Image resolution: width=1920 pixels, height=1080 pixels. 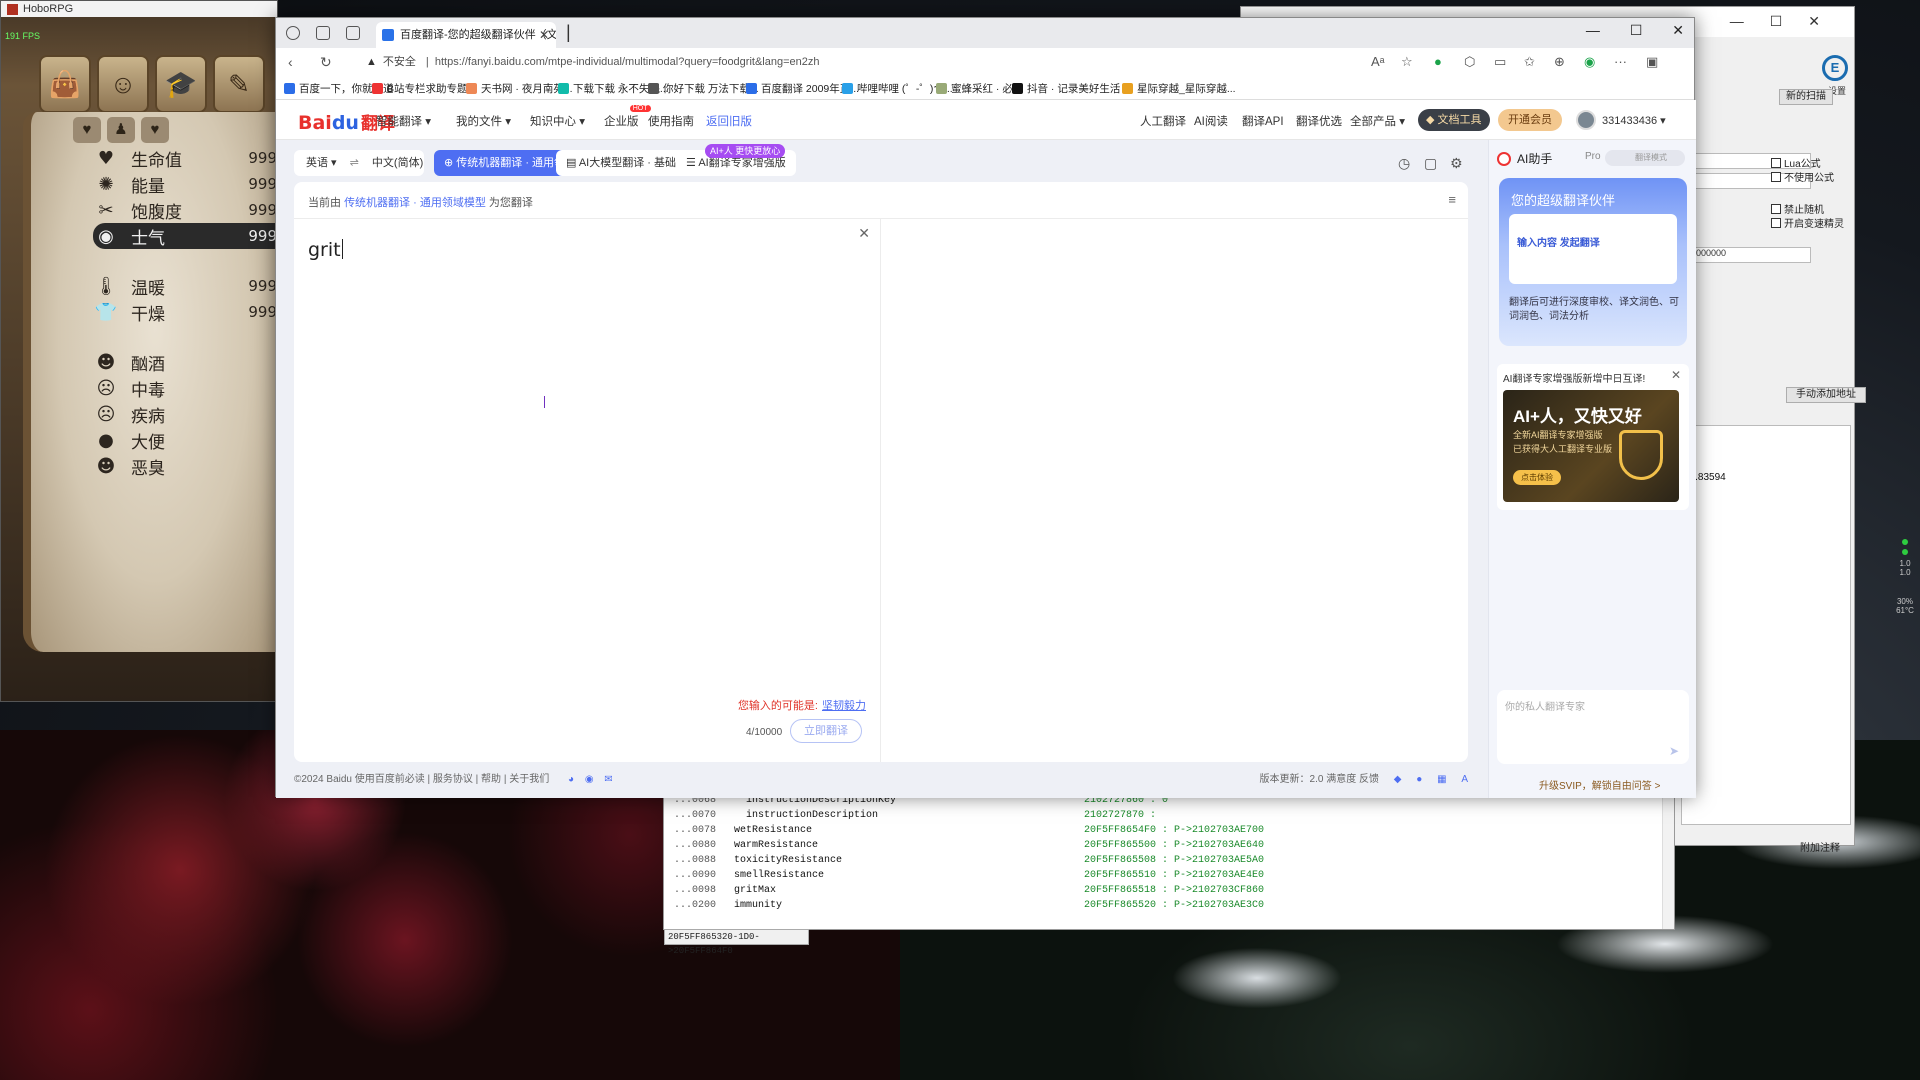 I want to click on footer-version-feedback: 版本更新：2.0 满意度 反馈, so click(x=1319, y=779).